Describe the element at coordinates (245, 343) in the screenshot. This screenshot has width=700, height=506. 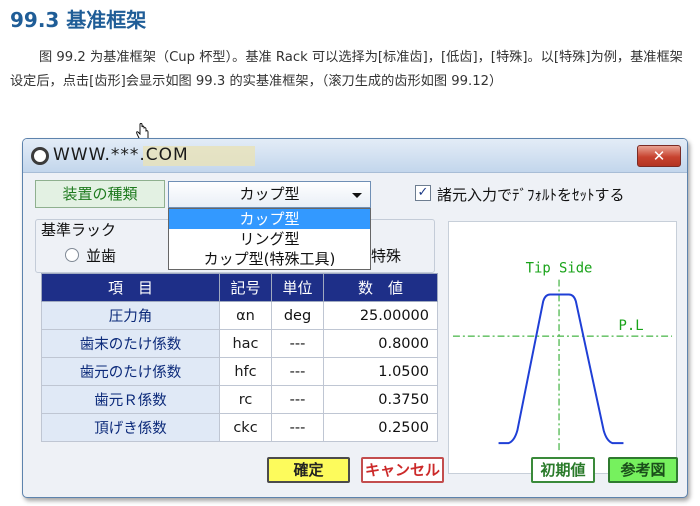
I see `param-symbol: hac` at that location.